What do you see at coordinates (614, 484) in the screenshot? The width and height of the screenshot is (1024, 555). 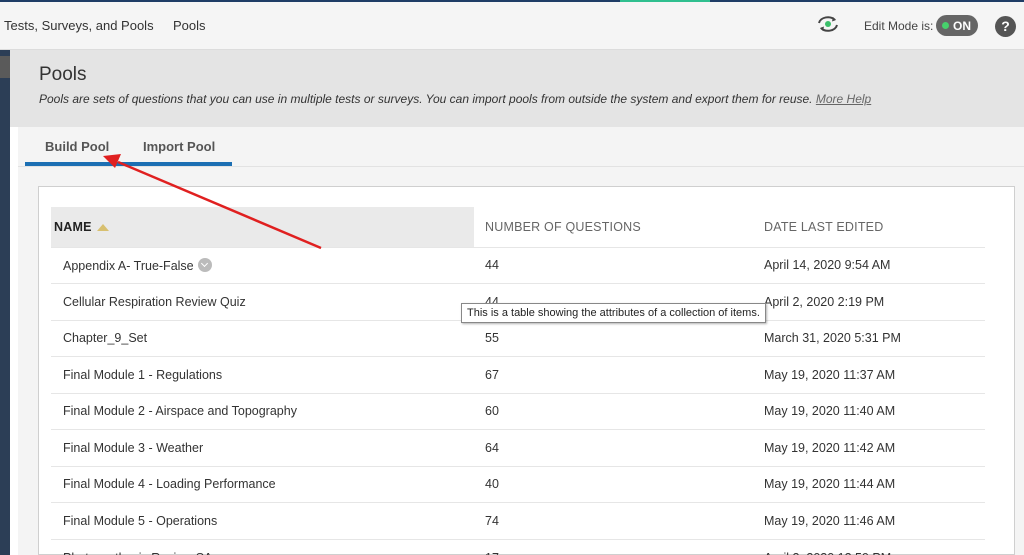 I see `question-count: 40` at bounding box center [614, 484].